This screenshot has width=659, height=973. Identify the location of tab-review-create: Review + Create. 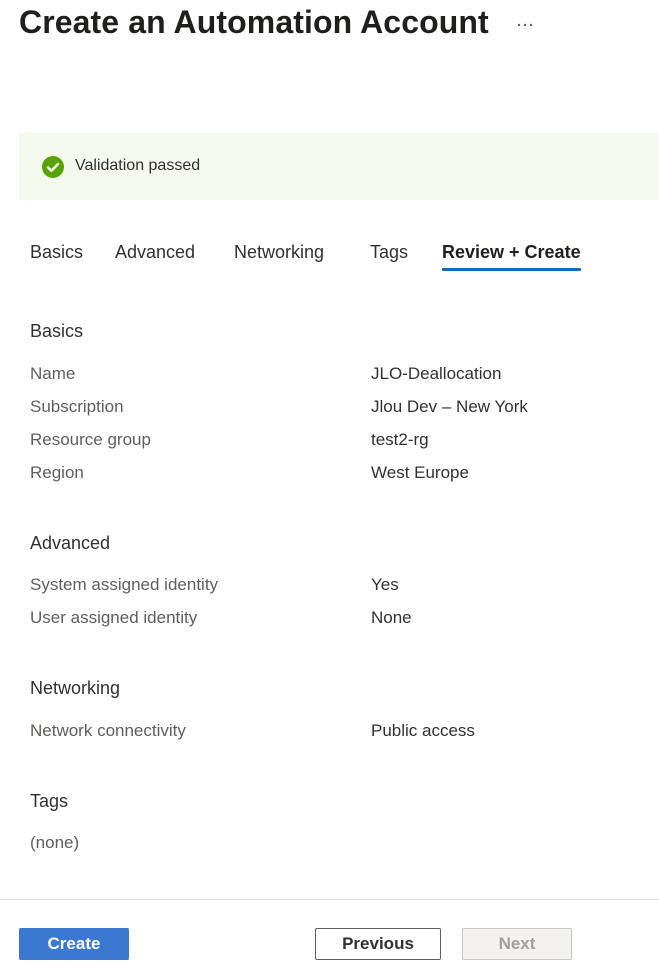
(511, 256).